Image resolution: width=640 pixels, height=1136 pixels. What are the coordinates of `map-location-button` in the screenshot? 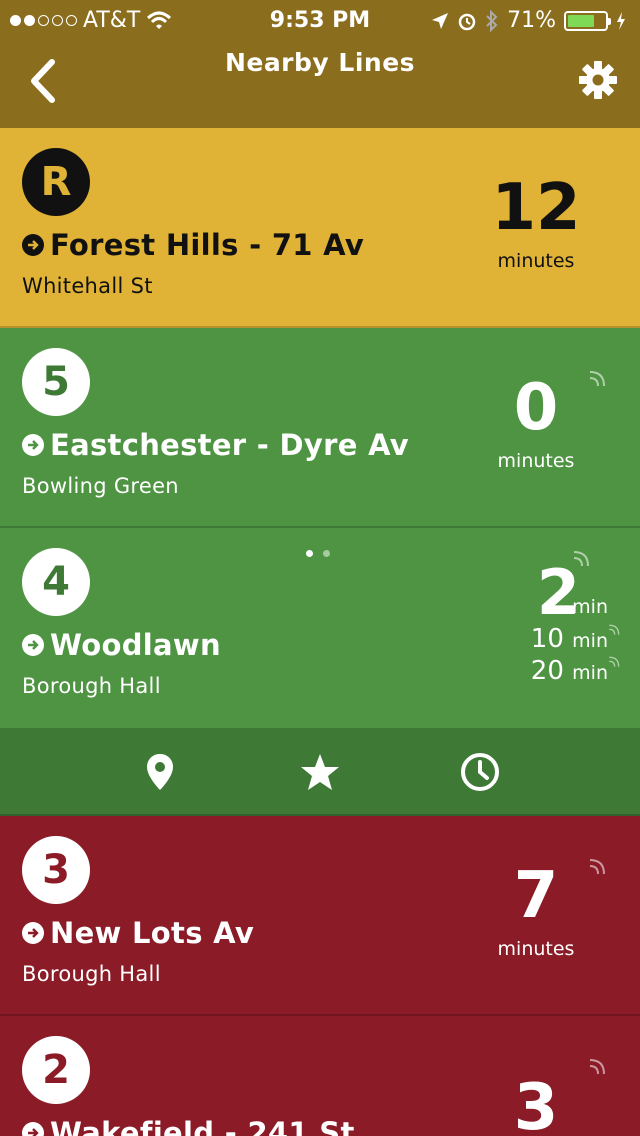 It's located at (160, 772).